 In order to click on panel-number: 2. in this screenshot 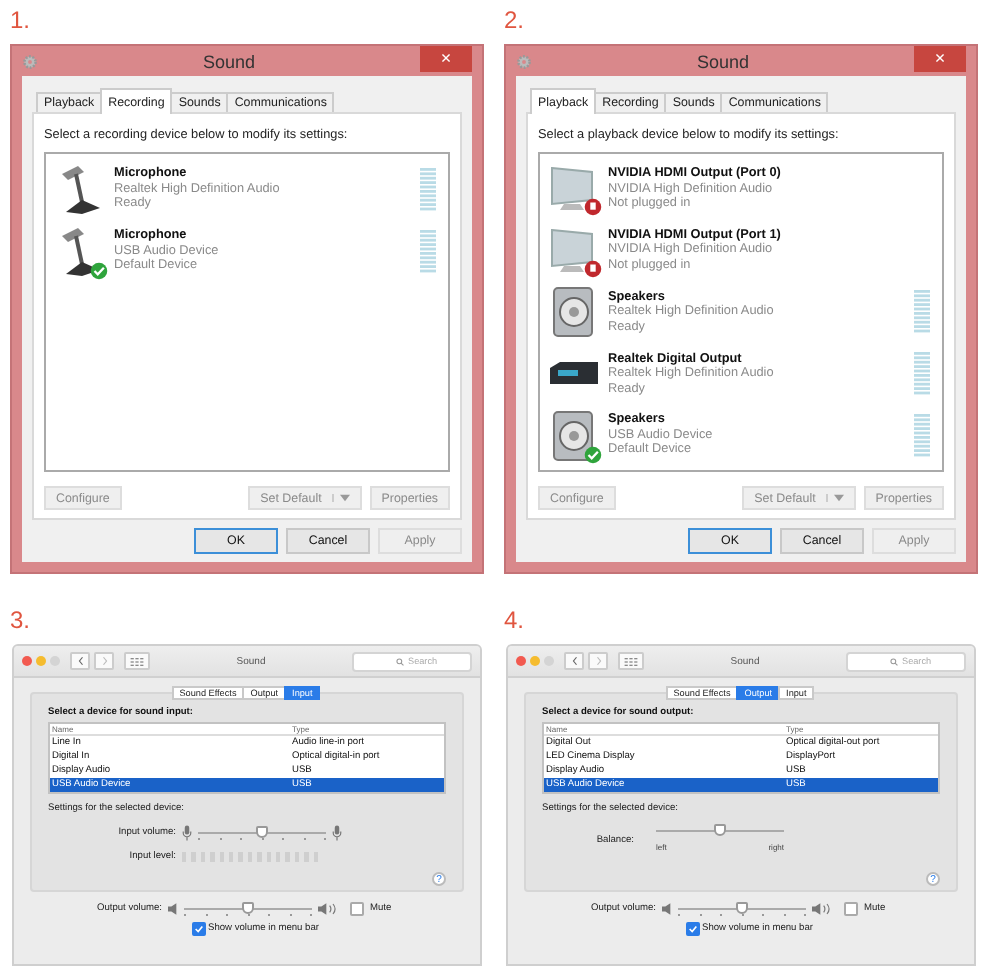, I will do `click(514, 21)`.